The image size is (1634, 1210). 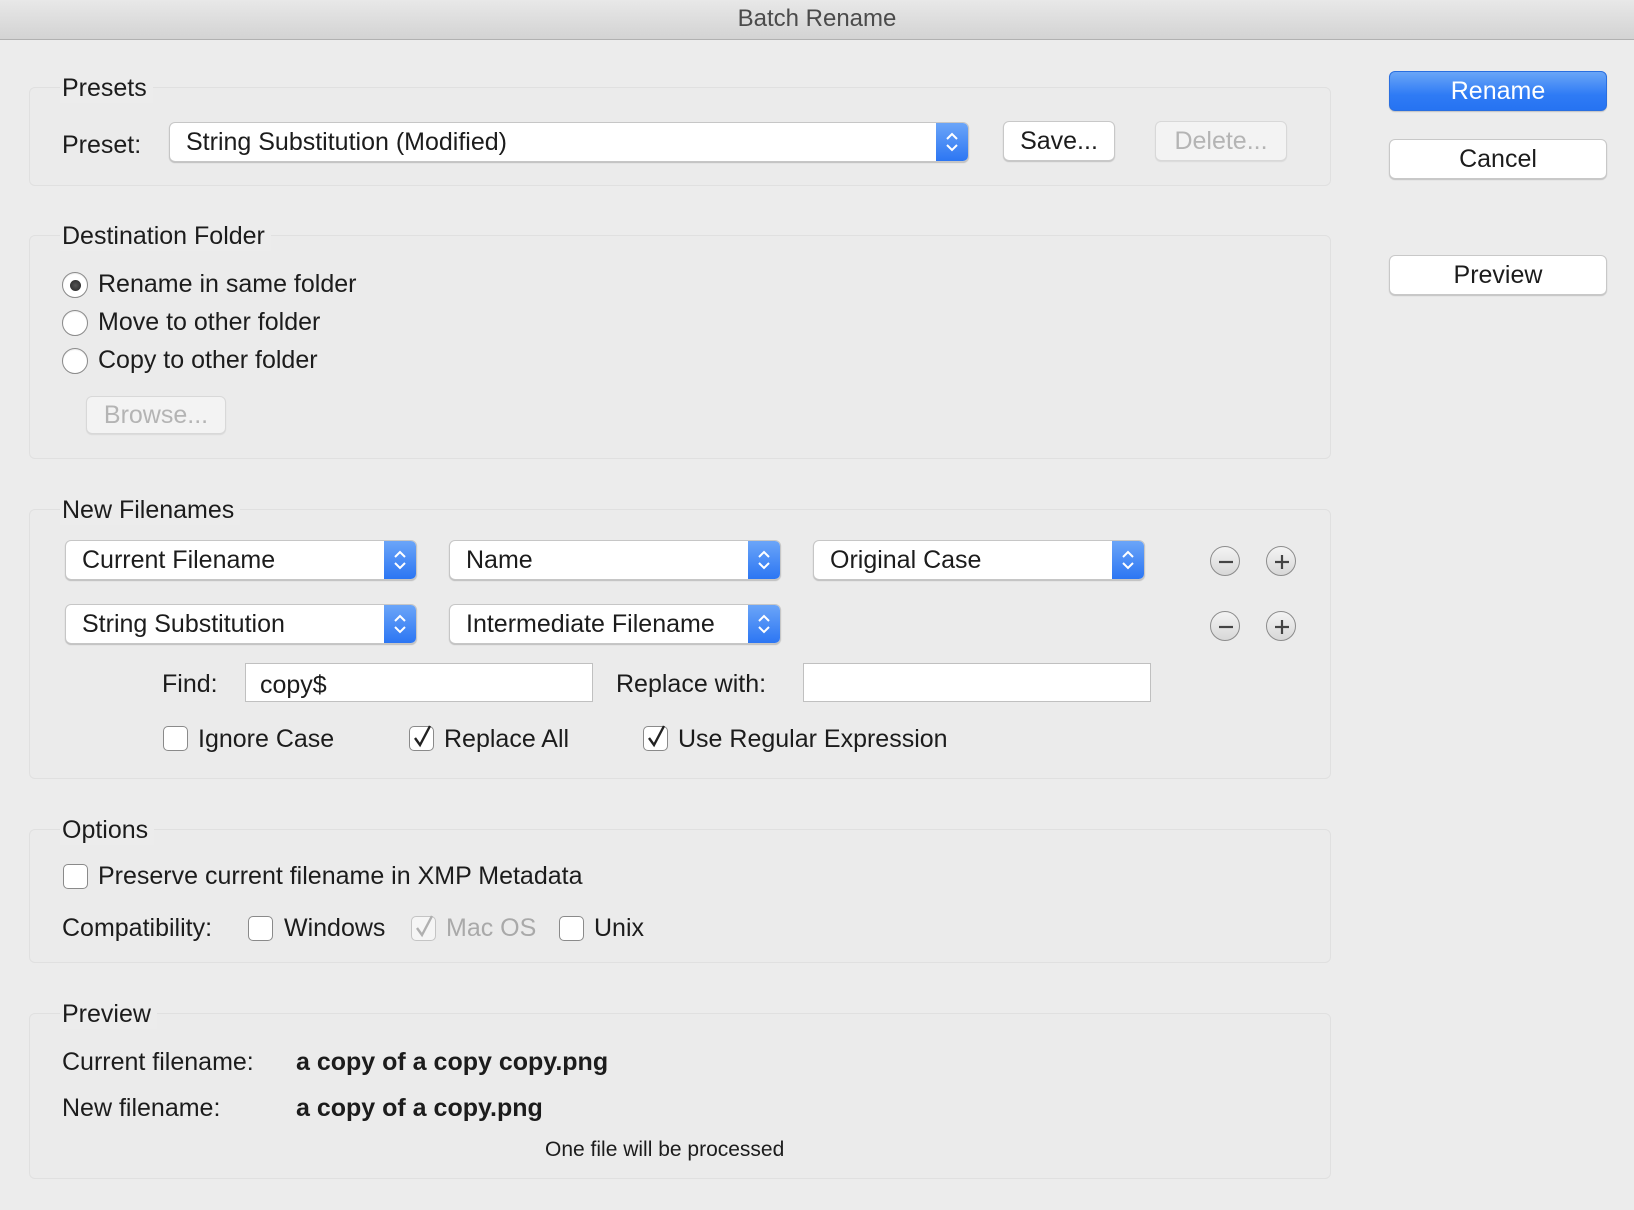 What do you see at coordinates (227, 284) in the screenshot?
I see `radio-label: Rename in same folder` at bounding box center [227, 284].